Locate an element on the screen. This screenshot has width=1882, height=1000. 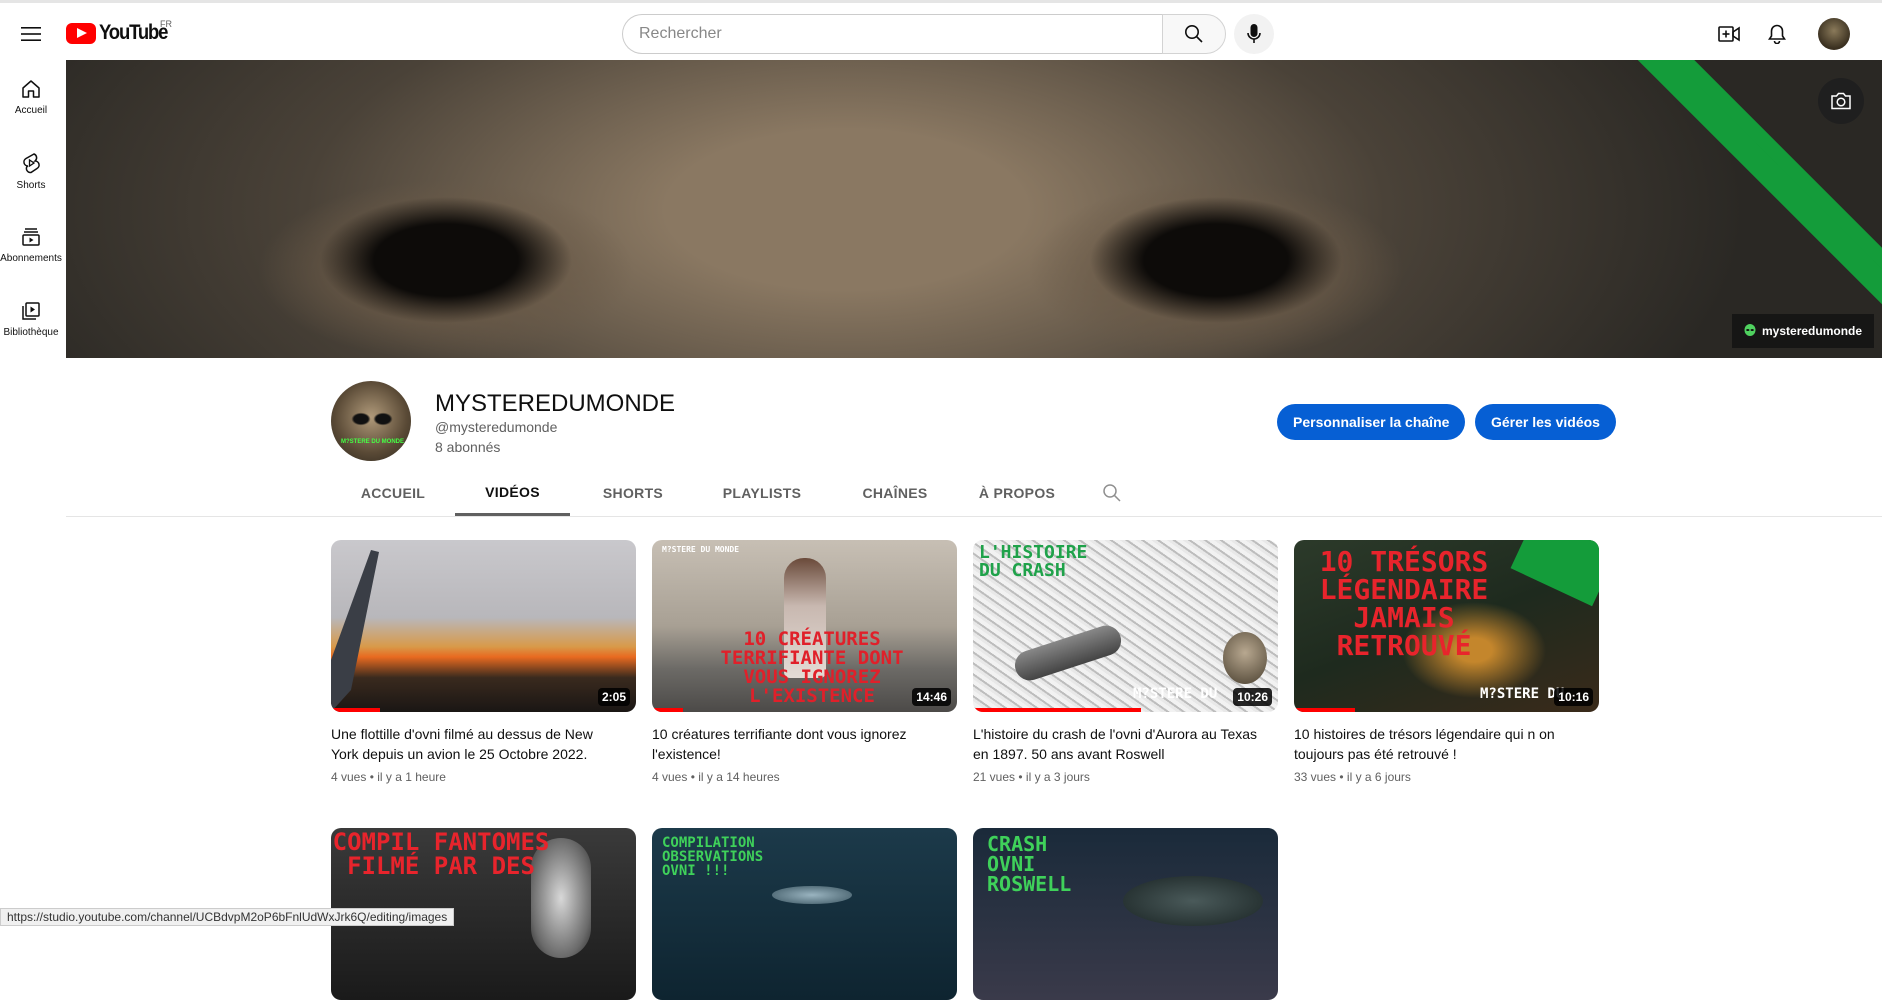
search-button is located at coordinates (1194, 34).